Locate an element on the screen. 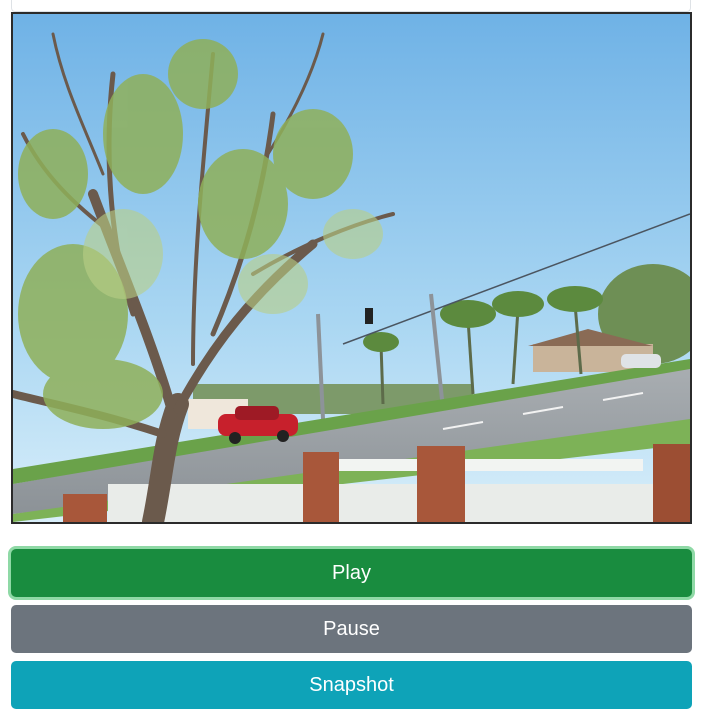 This screenshot has height=722, width=706. pause-button: Pause is located at coordinates (351, 629).